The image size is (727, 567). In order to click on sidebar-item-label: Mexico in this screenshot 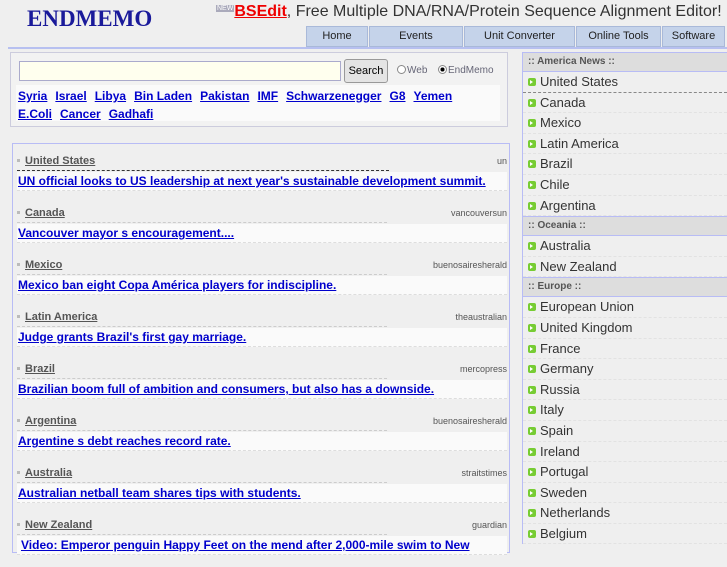, I will do `click(561, 123)`.